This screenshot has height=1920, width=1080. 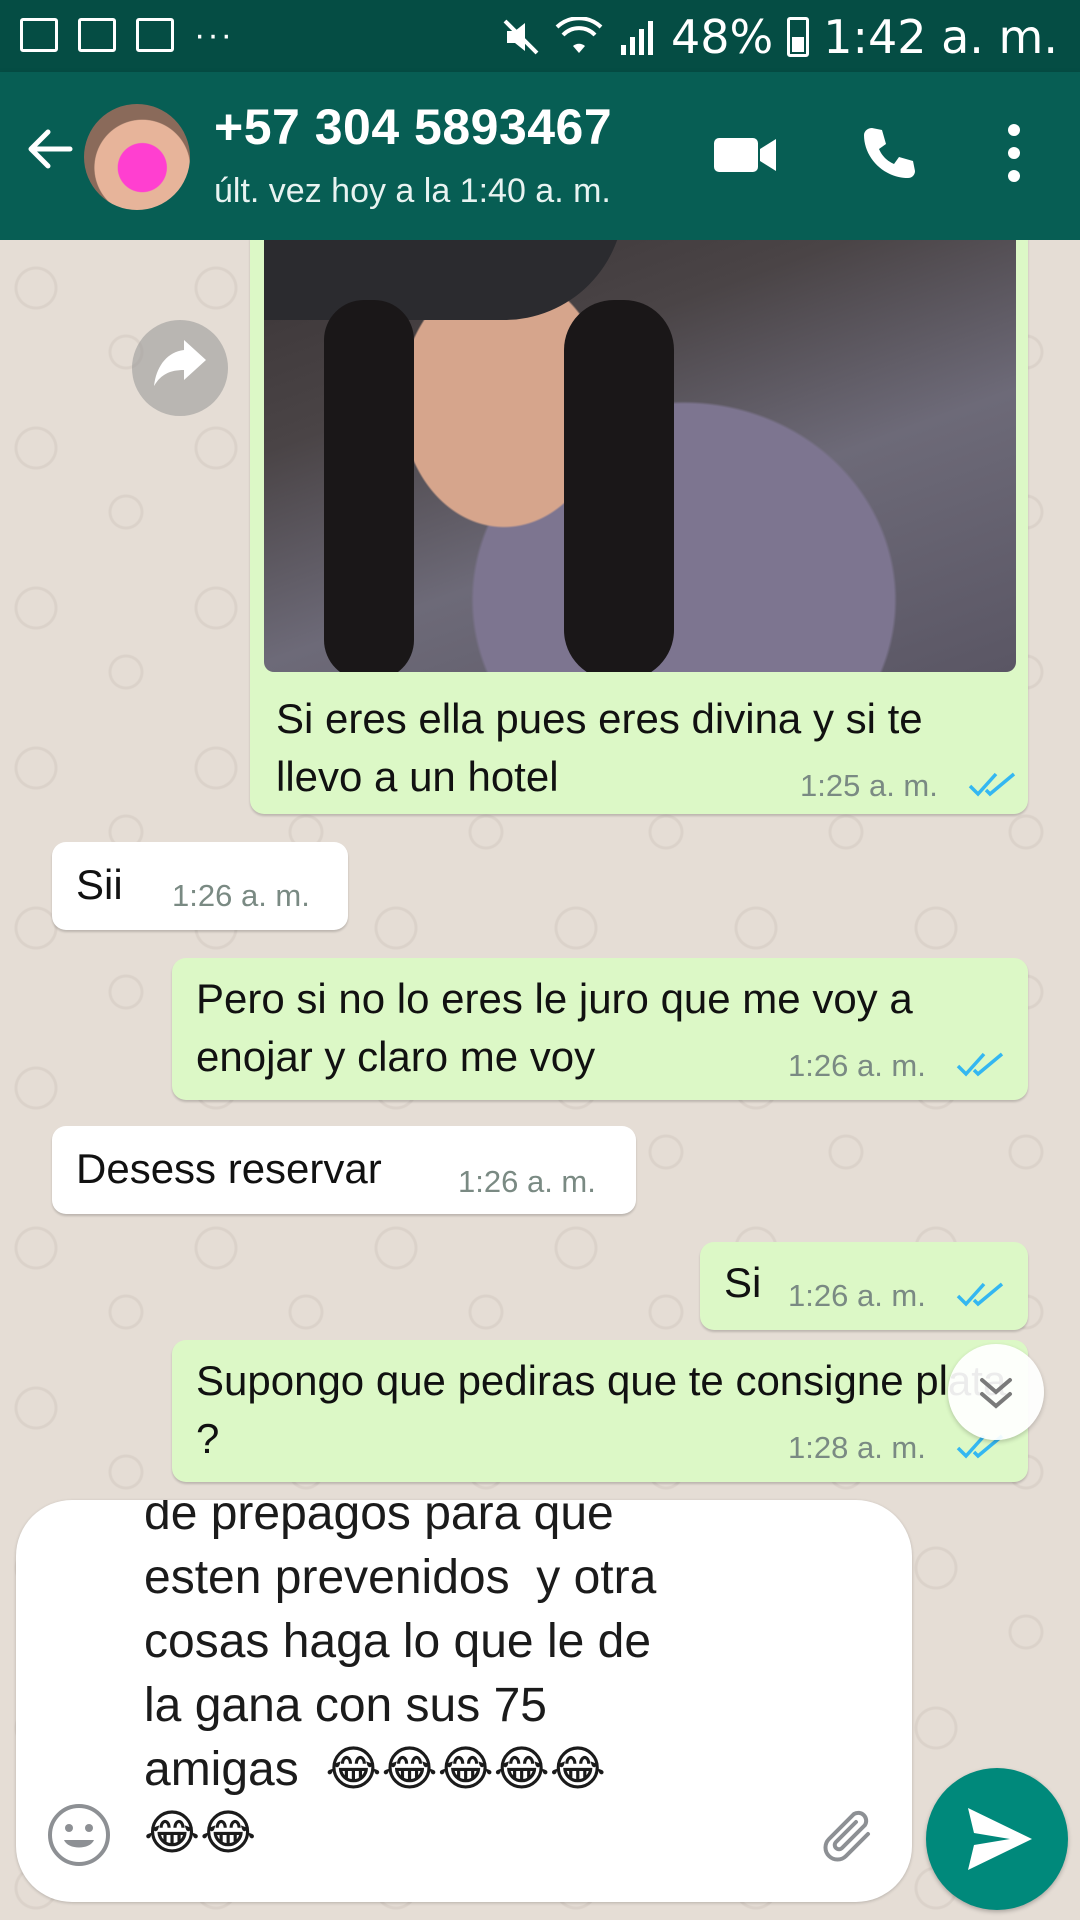 What do you see at coordinates (579, 35) in the screenshot?
I see `wifi-icon` at bounding box center [579, 35].